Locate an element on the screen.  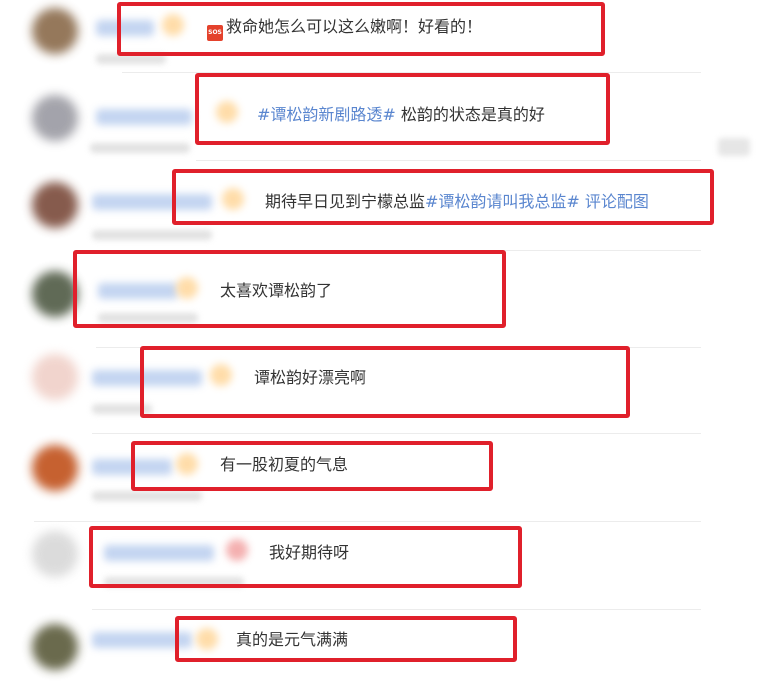
comment-row: 谭松韵好漂亮啊 is located at coordinates (381, 390).